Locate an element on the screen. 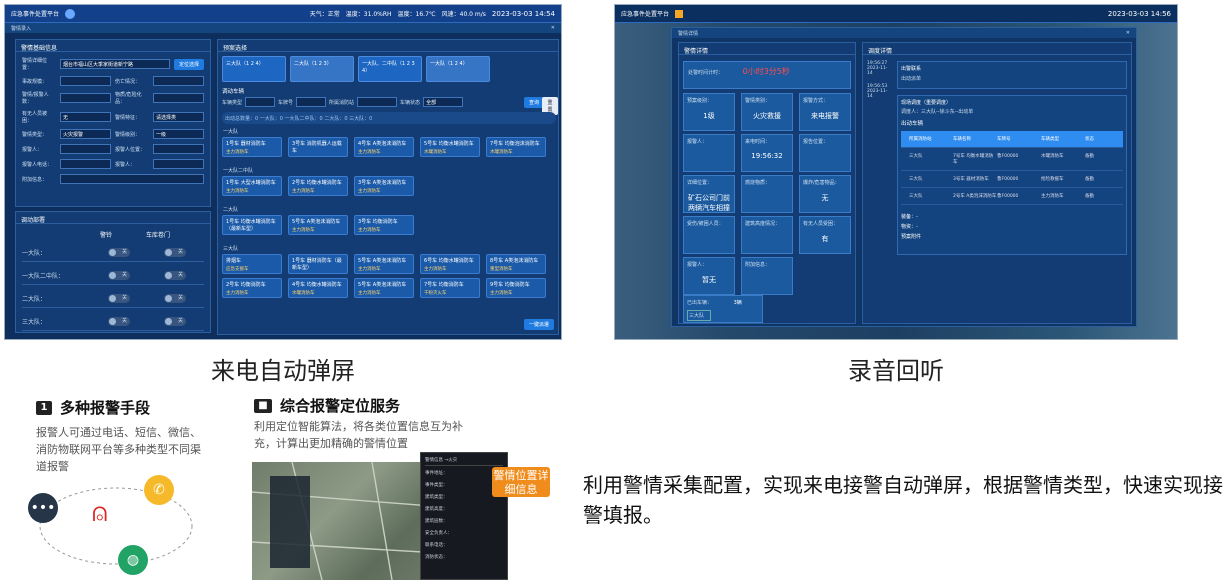 The height and width of the screenshot is (584, 1230). query-button: 查询 is located at coordinates (534, 102).